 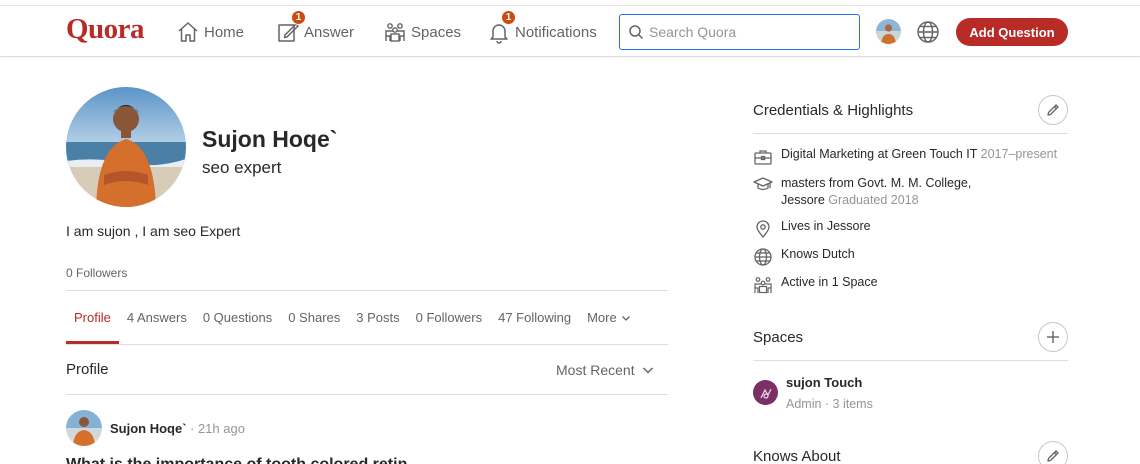 I want to click on answer-badge: 1, so click(x=298, y=17).